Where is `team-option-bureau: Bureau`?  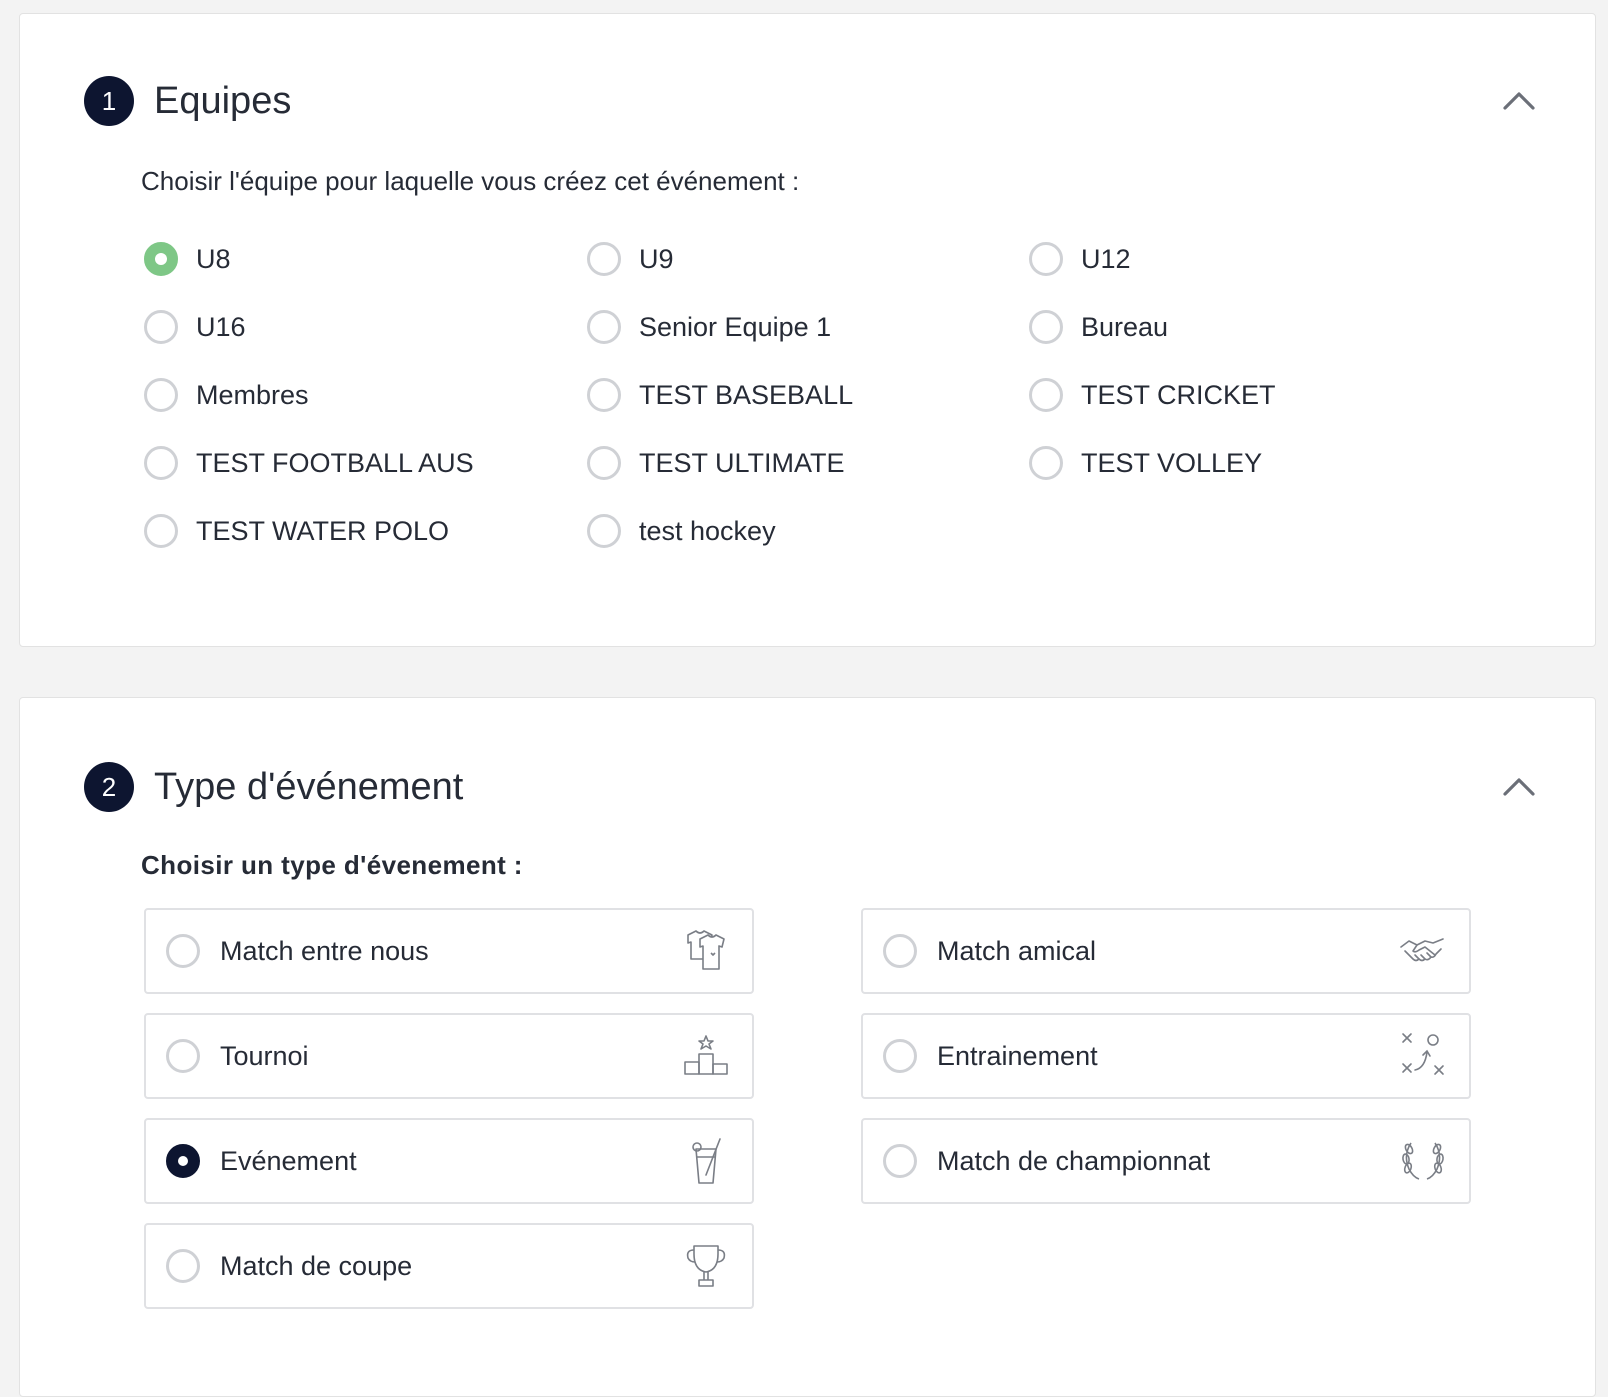
team-option-bureau: Bureau is located at coordinates (1098, 327).